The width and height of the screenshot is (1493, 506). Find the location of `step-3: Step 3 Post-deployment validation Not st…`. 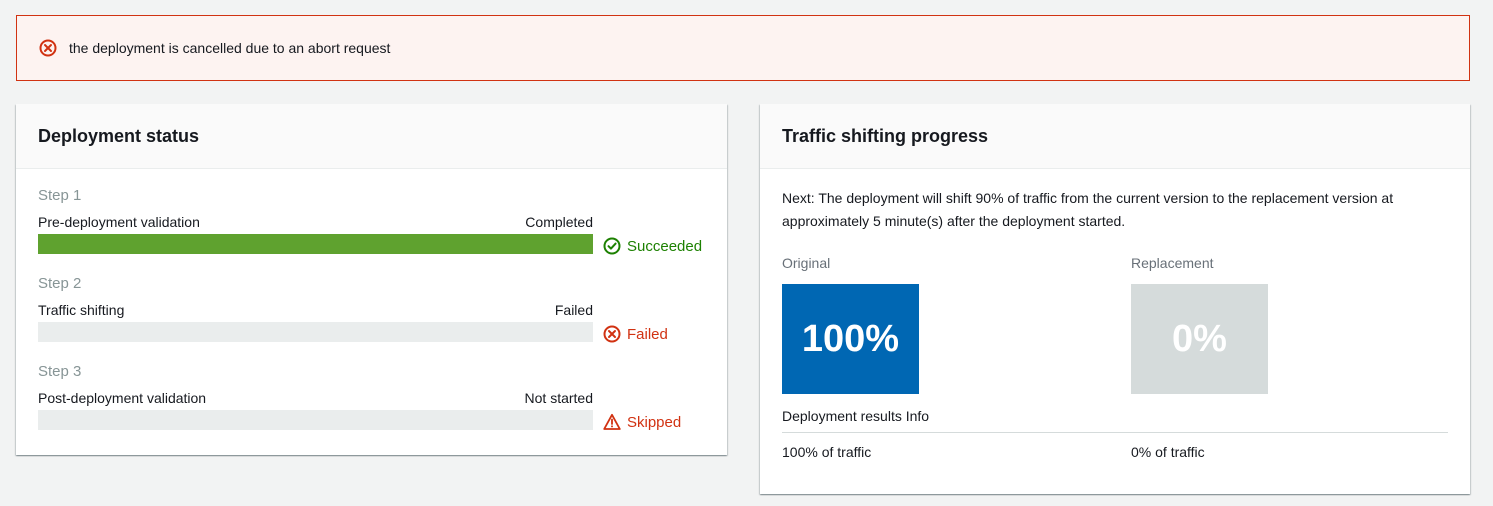

step-3: Step 3 Post-deployment validation Not st… is located at coordinates (373, 396).